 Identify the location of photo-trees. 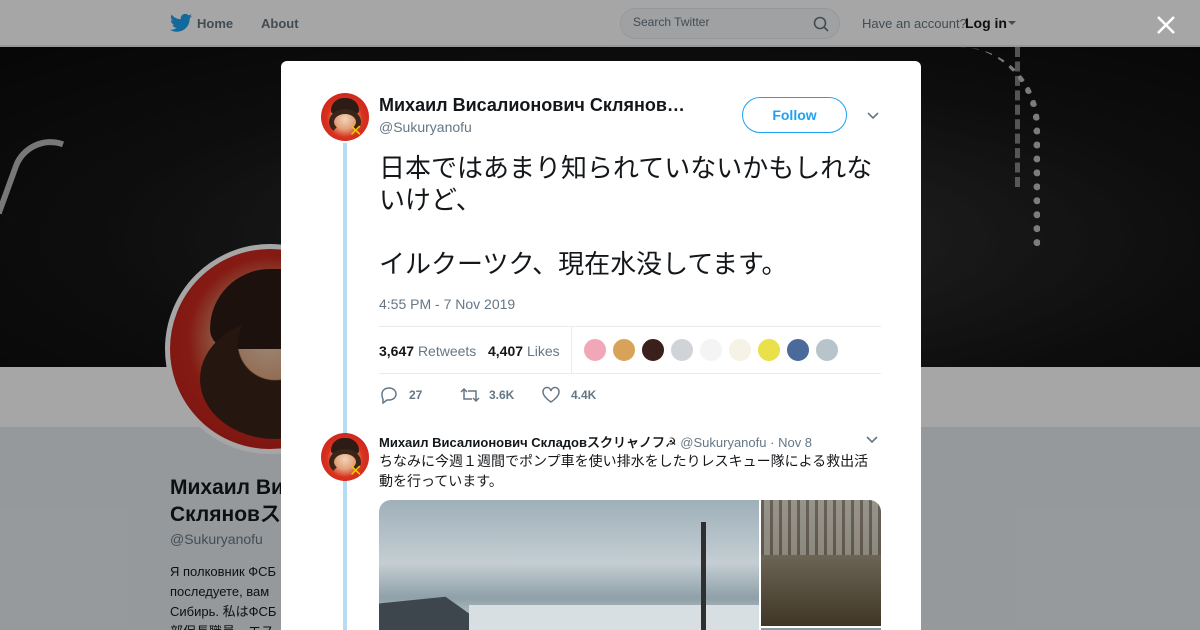
(821, 527).